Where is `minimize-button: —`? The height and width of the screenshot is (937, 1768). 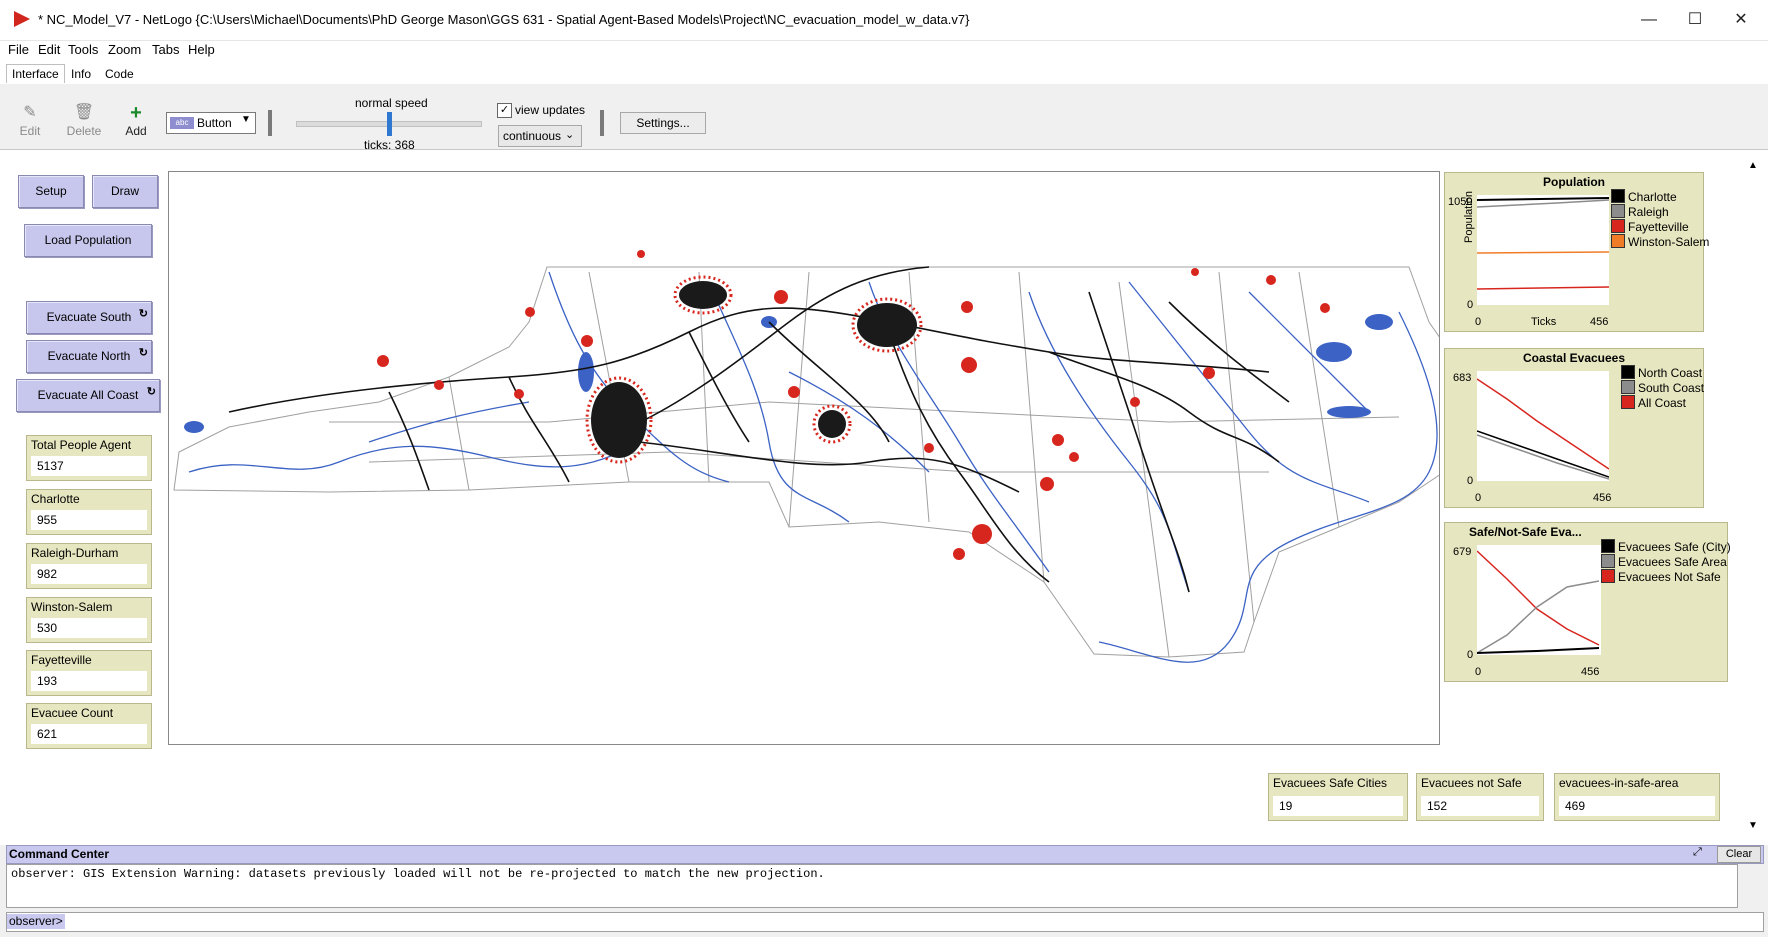 minimize-button: — is located at coordinates (1649, 20).